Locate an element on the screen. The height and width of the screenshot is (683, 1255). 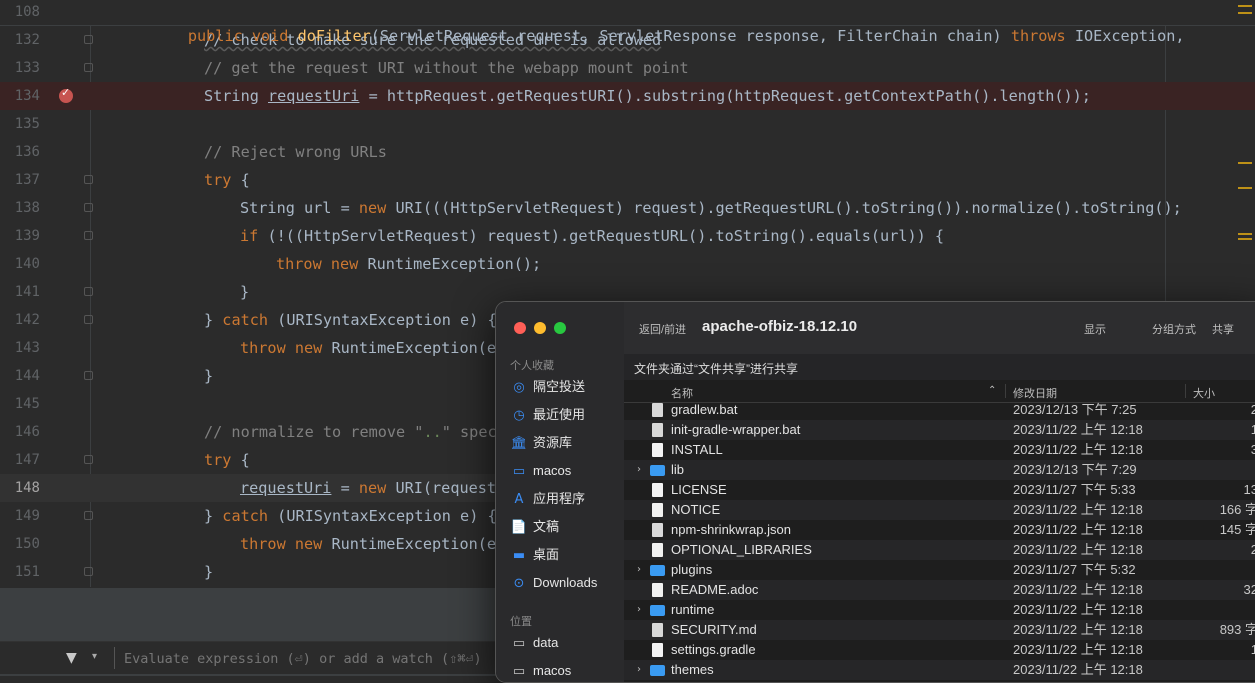
line-number: 135 is located at coordinates (20, 124).